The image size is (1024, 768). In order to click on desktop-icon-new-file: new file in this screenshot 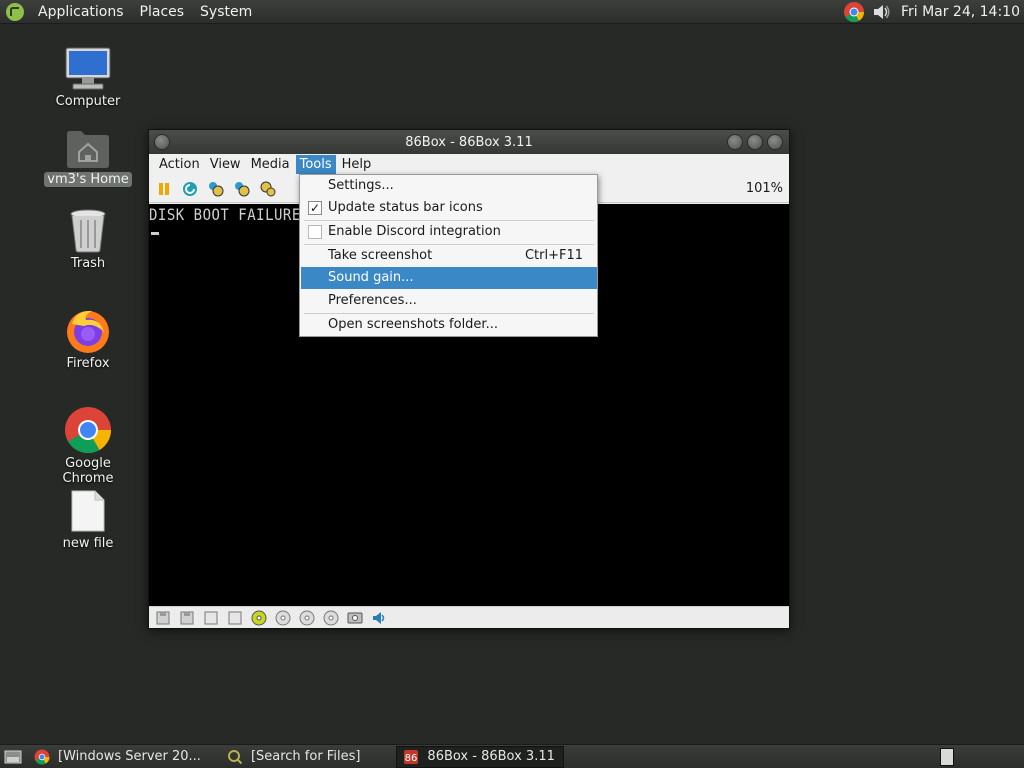, I will do `click(88, 519)`.